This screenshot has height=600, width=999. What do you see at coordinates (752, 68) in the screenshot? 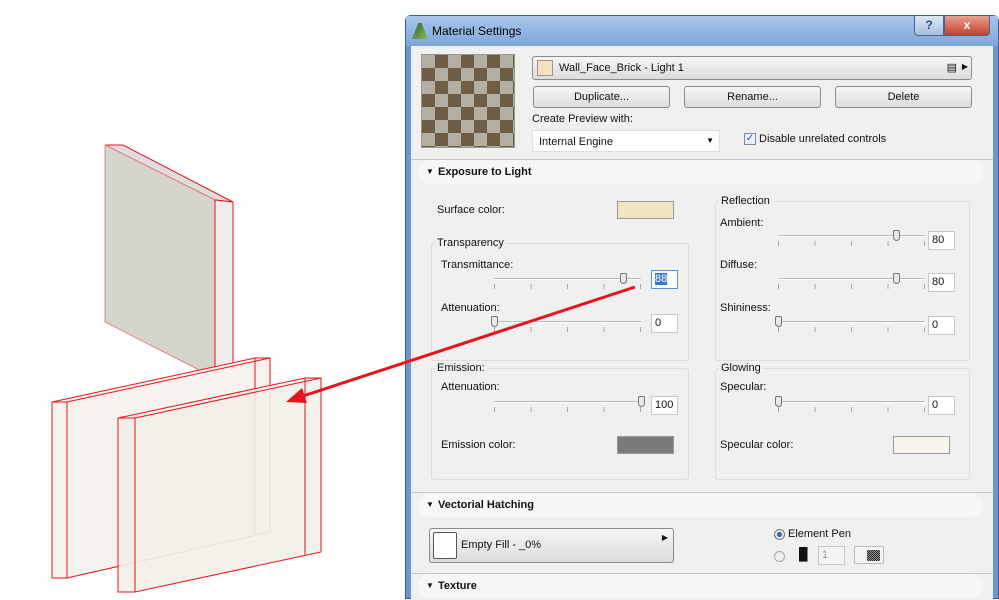
I see `material-selector: Wall_Face_Brick - Light 1 ▤ ▶` at bounding box center [752, 68].